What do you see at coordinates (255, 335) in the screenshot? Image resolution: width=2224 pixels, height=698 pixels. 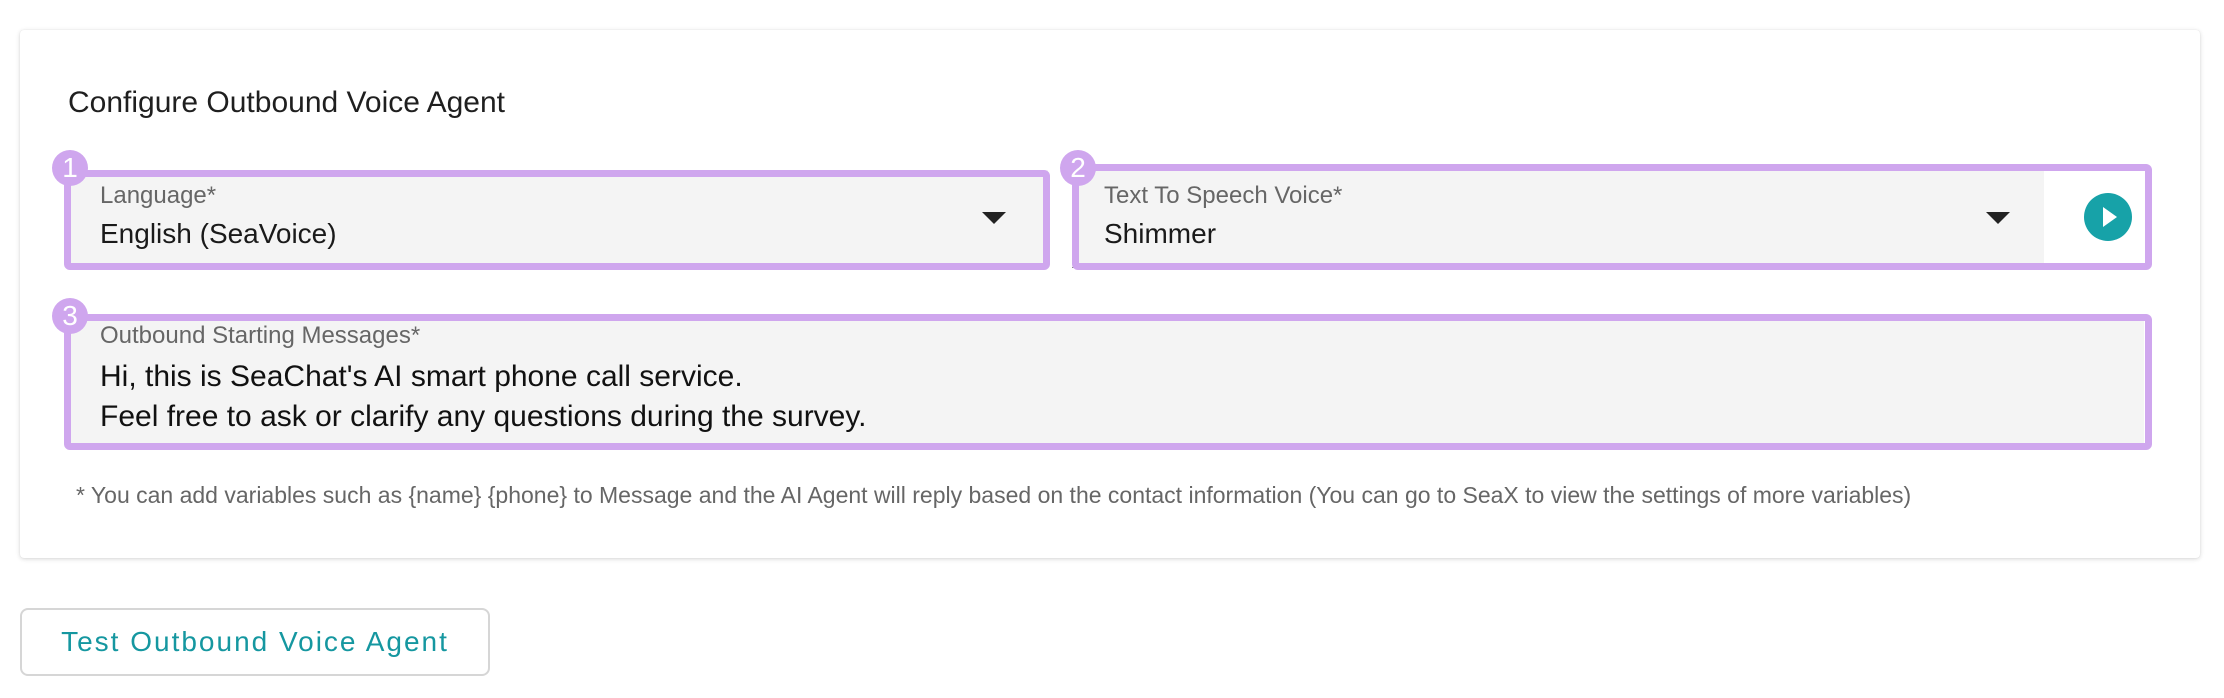 I see `messages-label: Outbound Starting Messages` at bounding box center [255, 335].